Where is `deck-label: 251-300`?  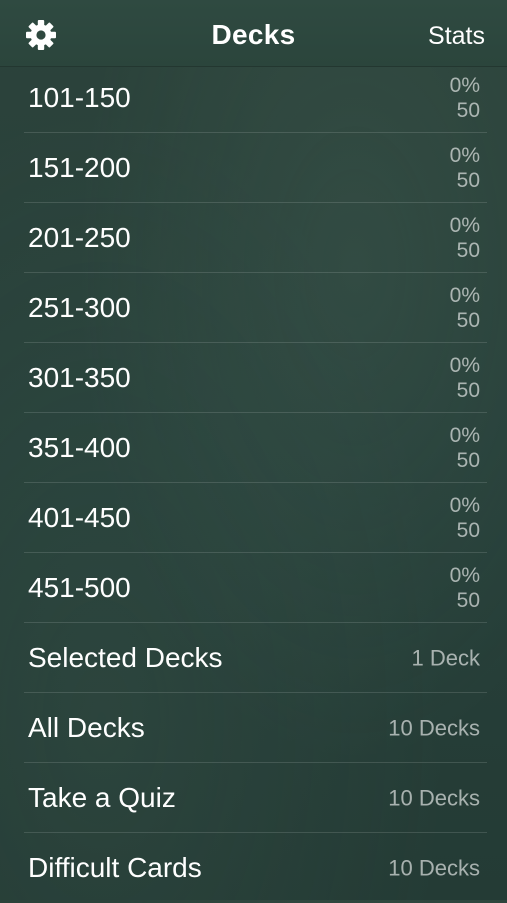 deck-label: 251-300 is located at coordinates (79, 307).